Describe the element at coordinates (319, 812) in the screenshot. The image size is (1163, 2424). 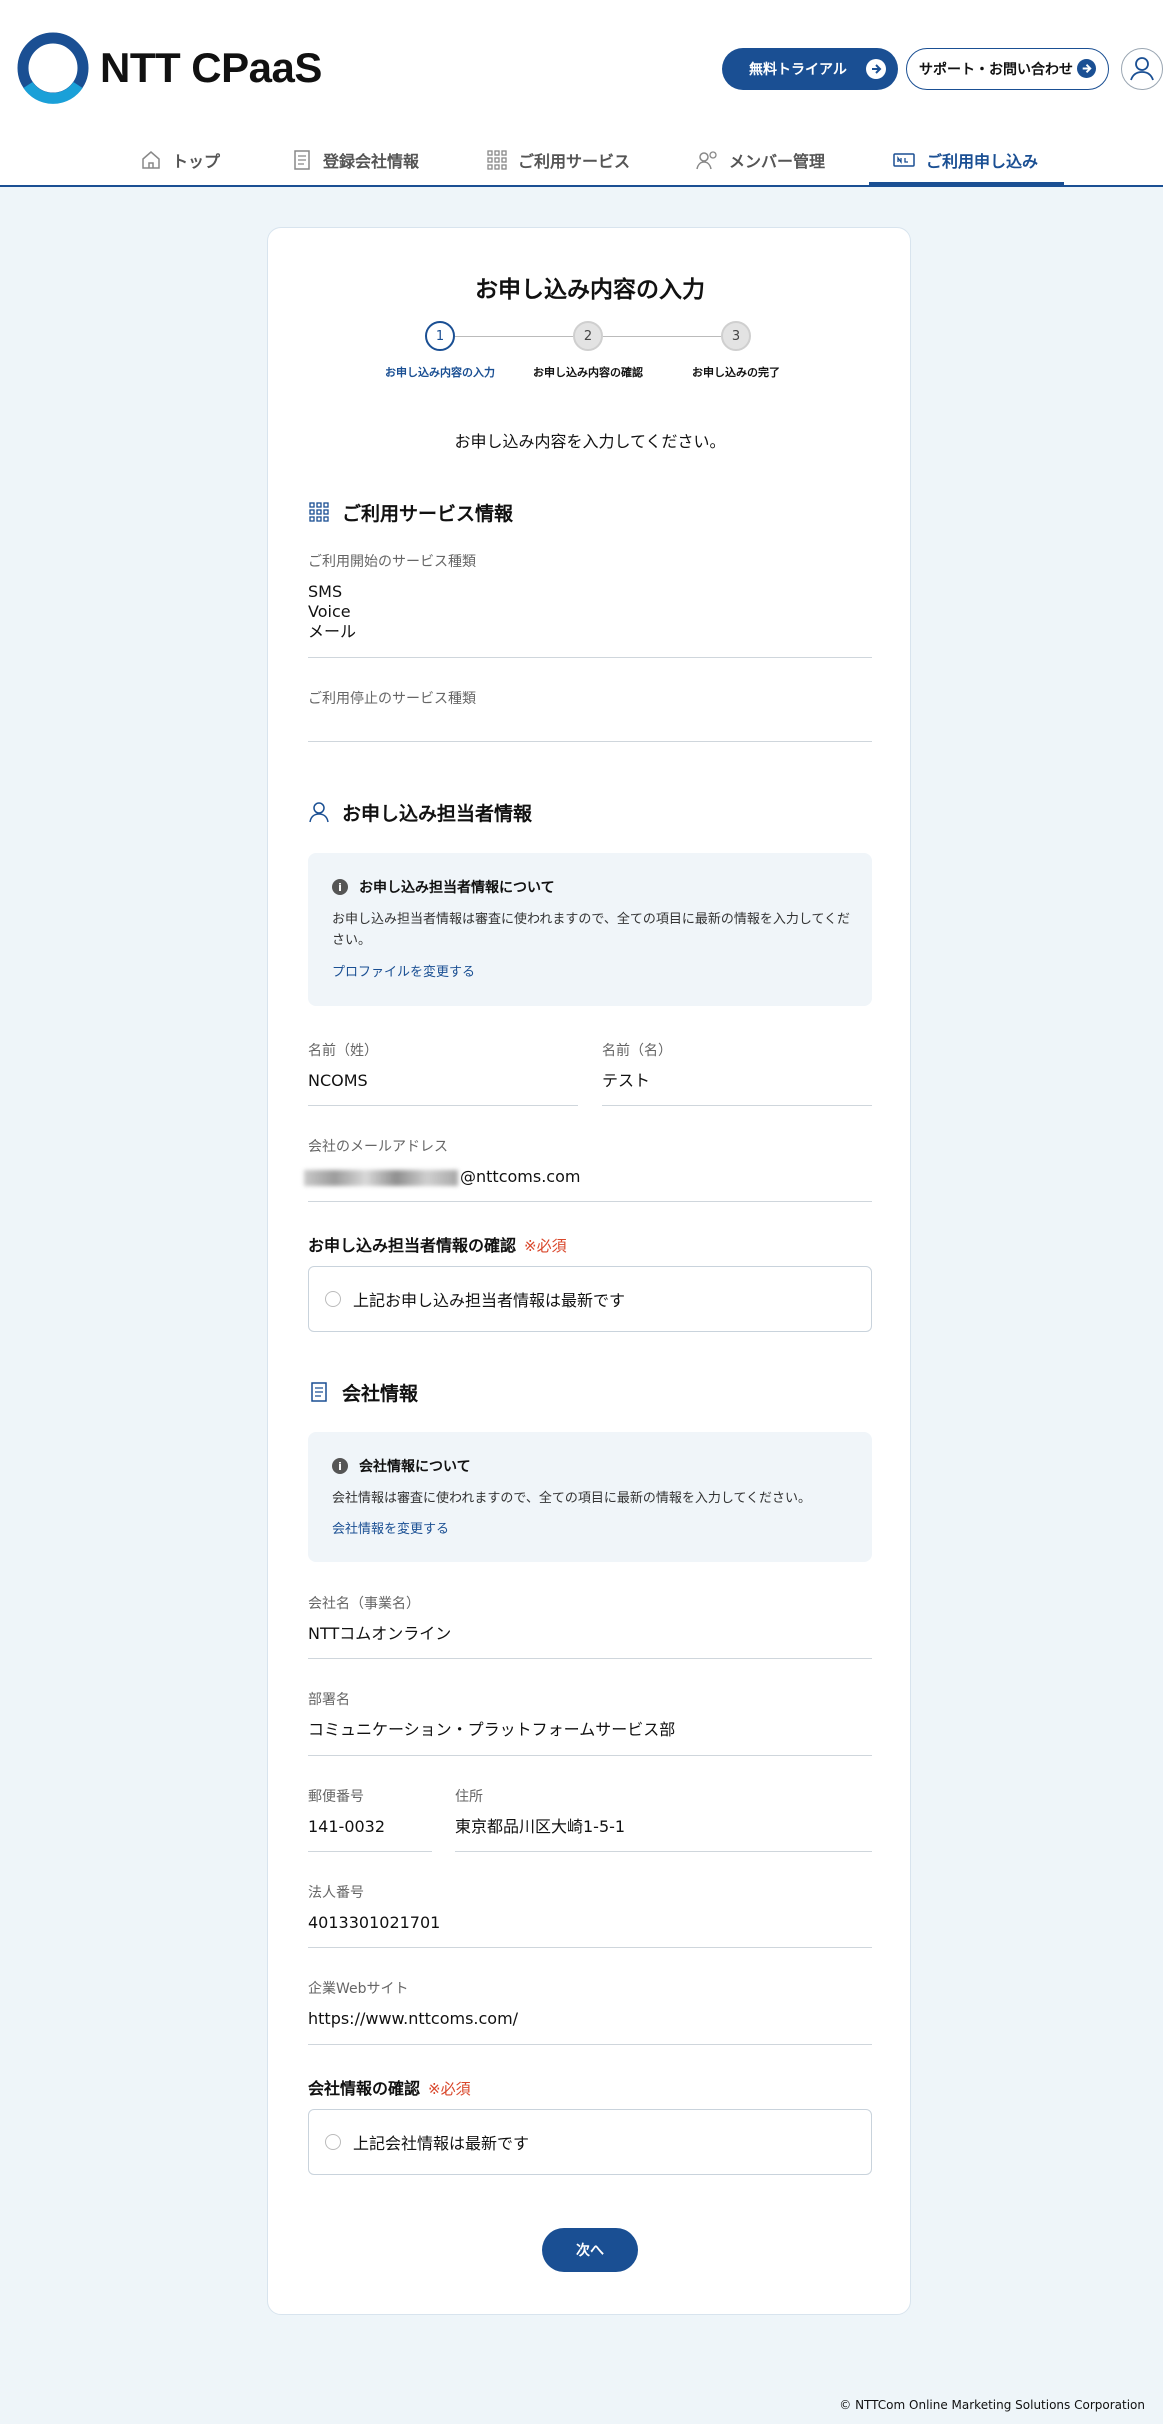
I see `person-icon` at that location.